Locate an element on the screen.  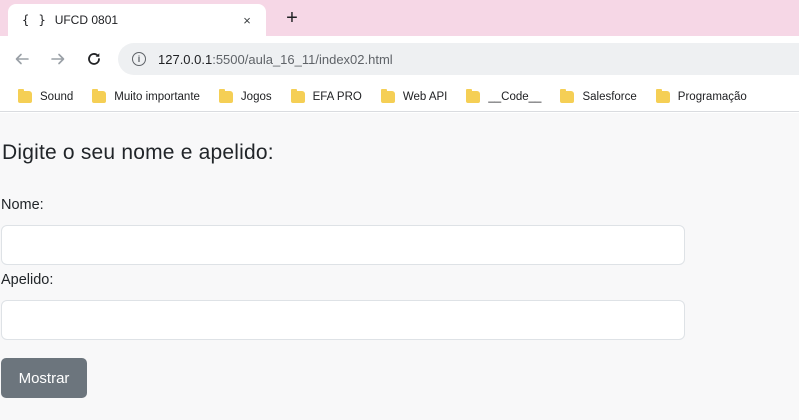
reload-button is located at coordinates (94, 59).